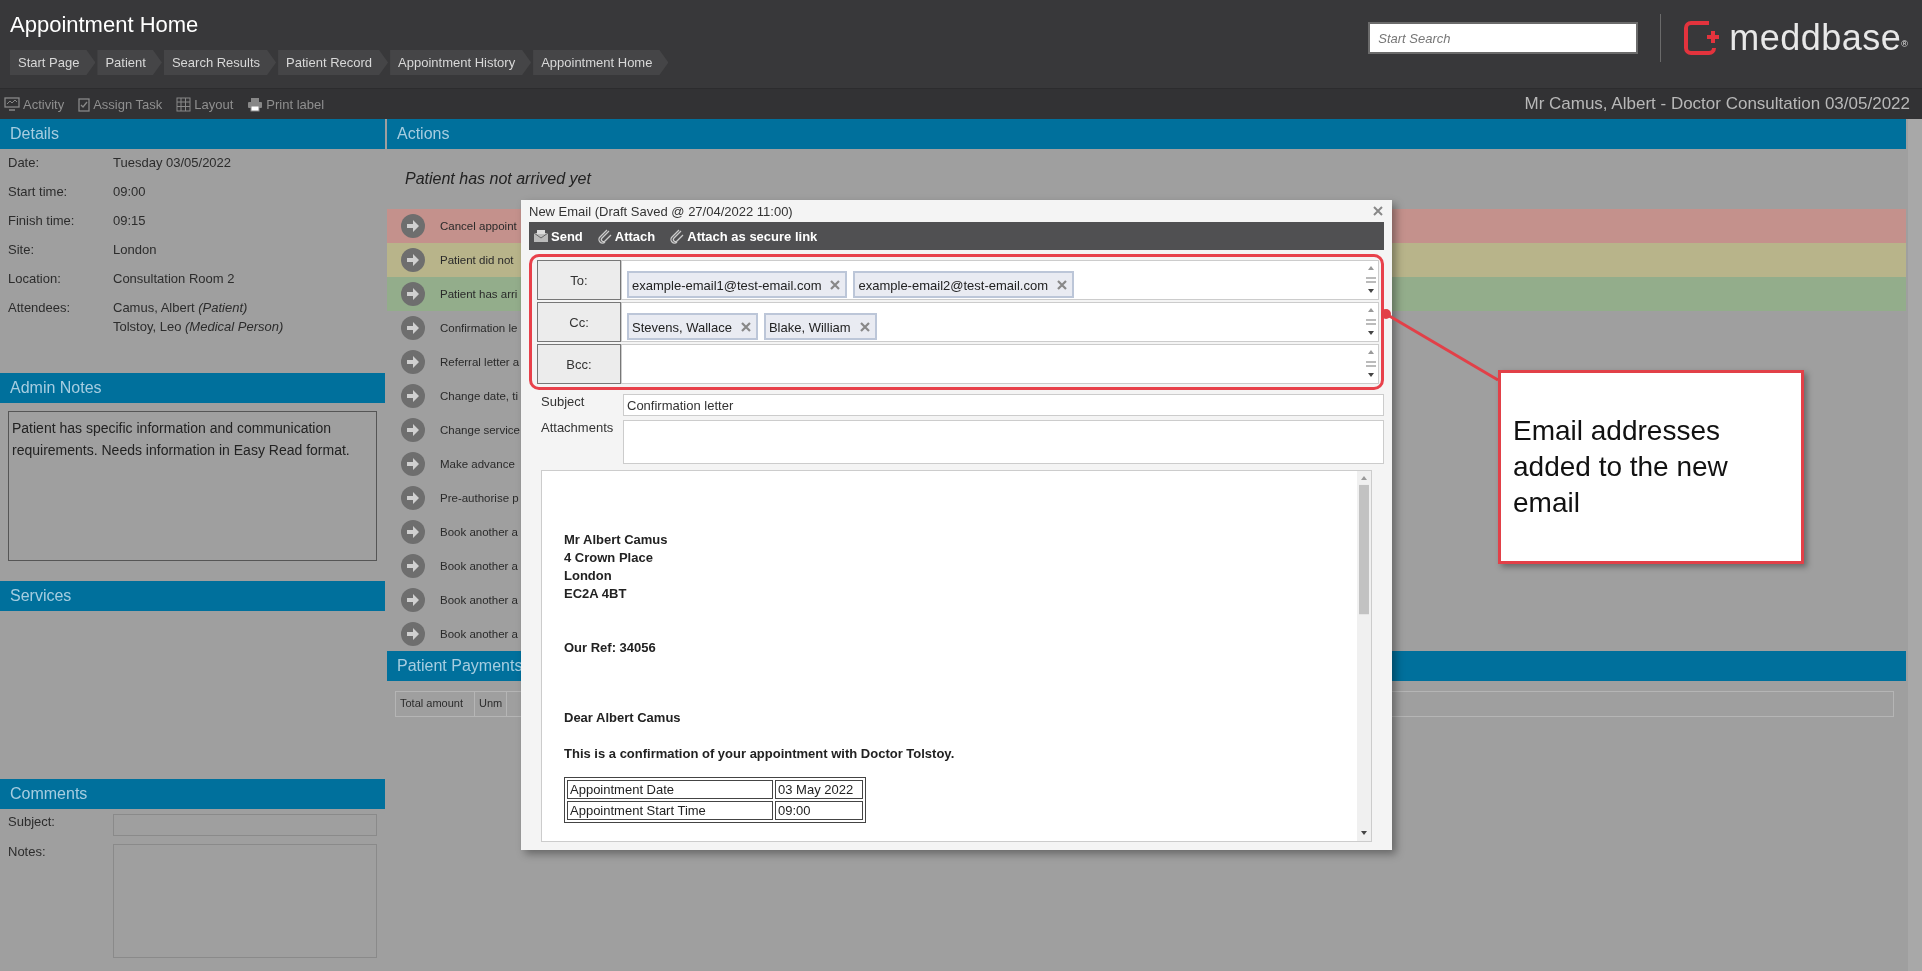  What do you see at coordinates (129, 220) in the screenshot?
I see `field-value: 09:15` at bounding box center [129, 220].